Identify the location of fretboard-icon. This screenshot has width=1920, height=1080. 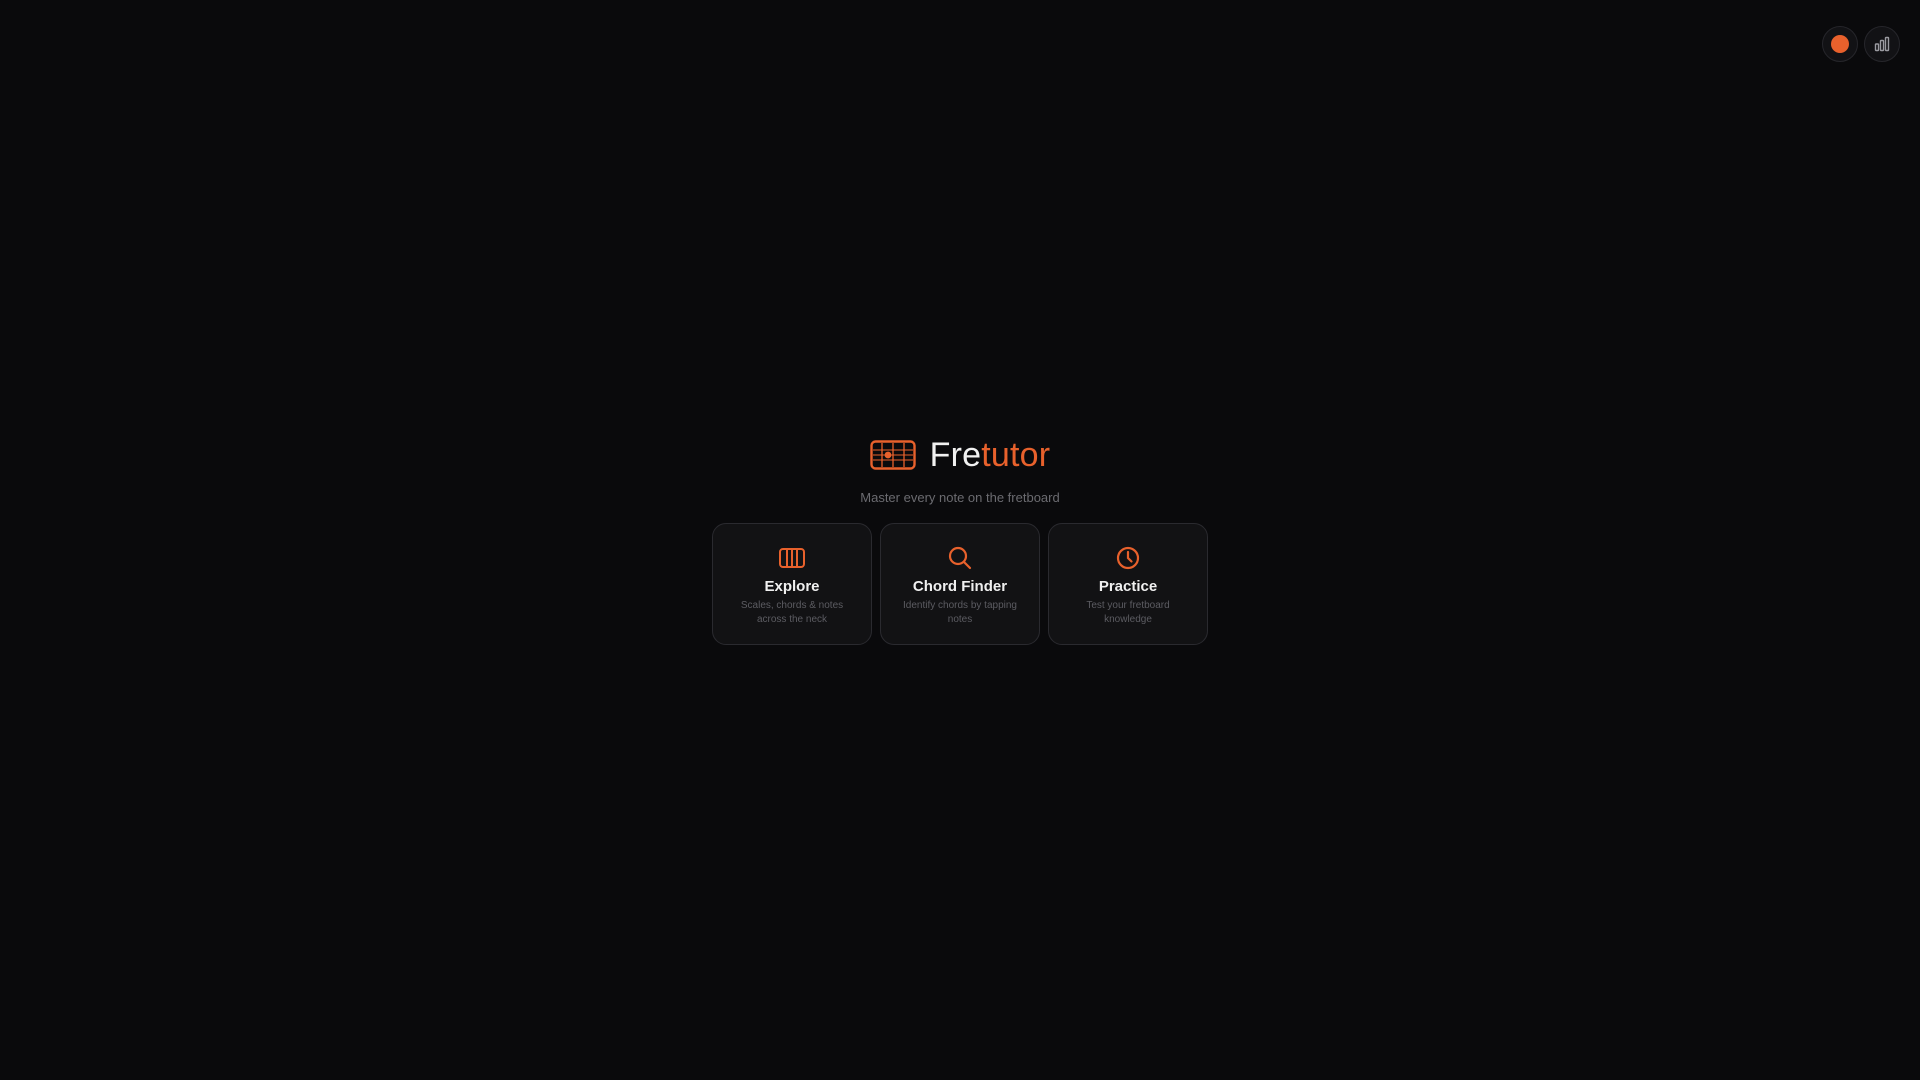
(892, 455).